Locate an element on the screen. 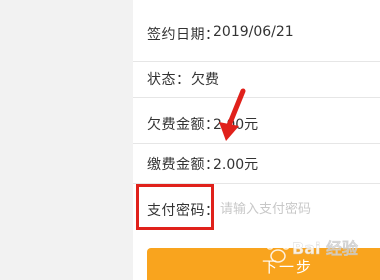  sign-date-value: 2019/06/21 is located at coordinates (253, 32).